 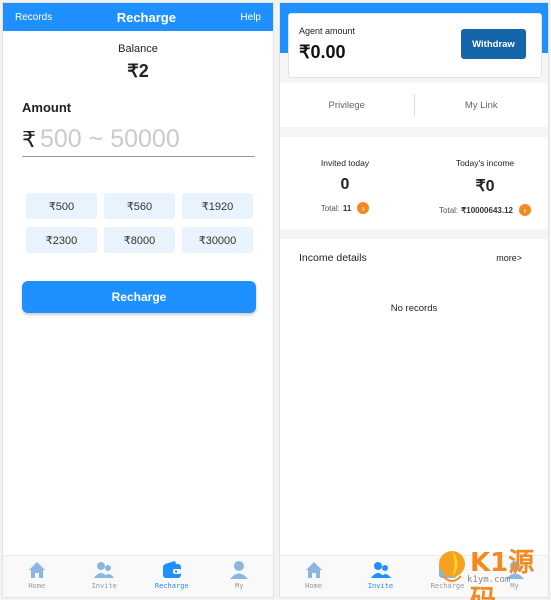 I want to click on income-today-label: Today's income, so click(x=485, y=163).